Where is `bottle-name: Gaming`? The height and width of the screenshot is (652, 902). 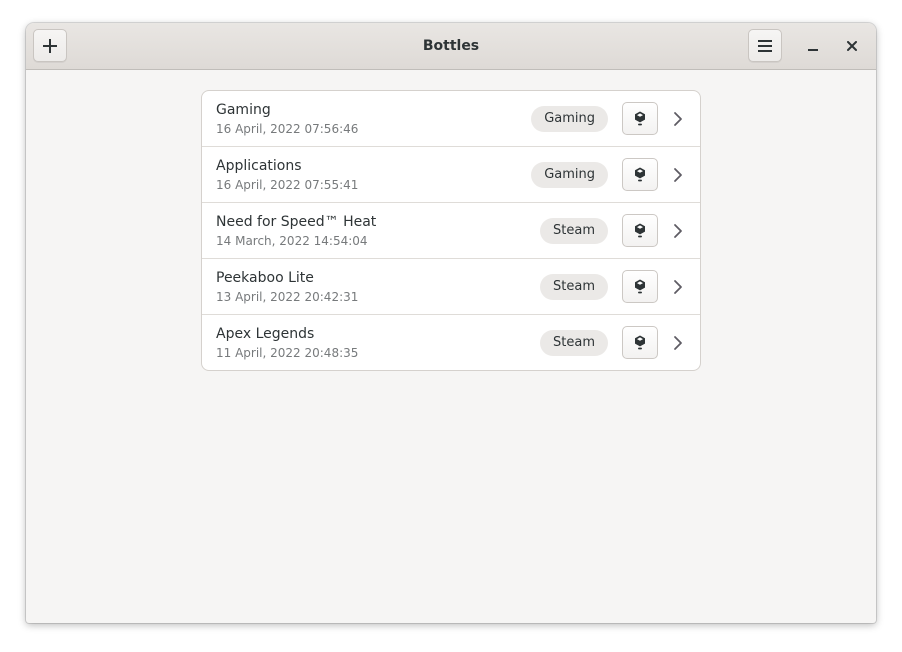
bottle-name: Gaming is located at coordinates (243, 110).